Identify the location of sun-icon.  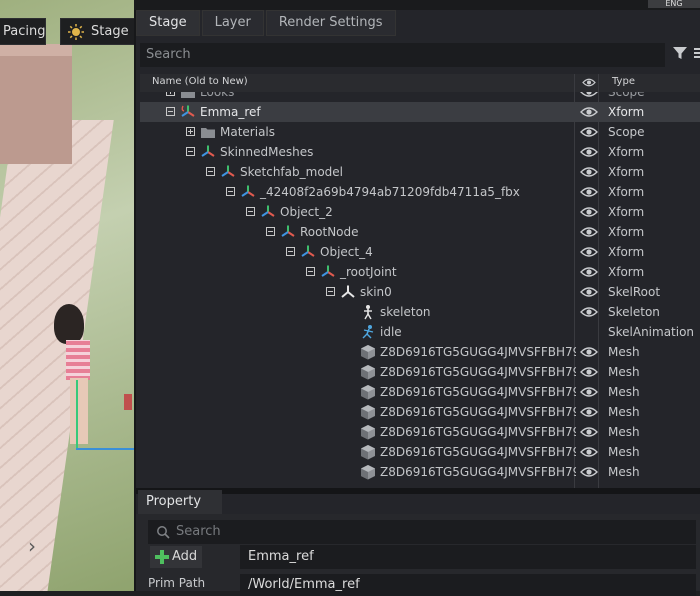
(76, 31).